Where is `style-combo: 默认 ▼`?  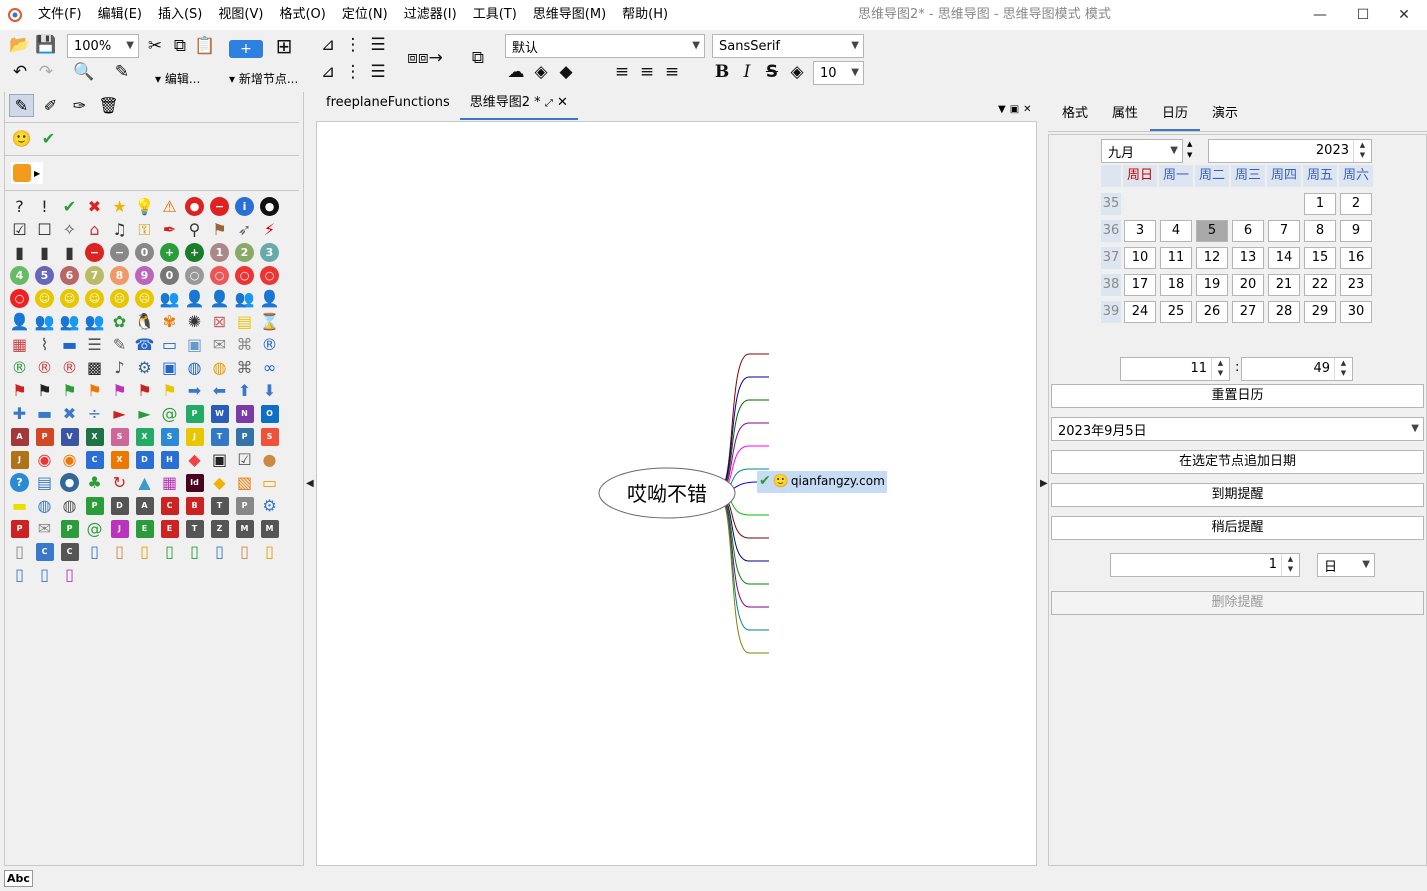
style-combo: 默认 ▼ is located at coordinates (605, 46).